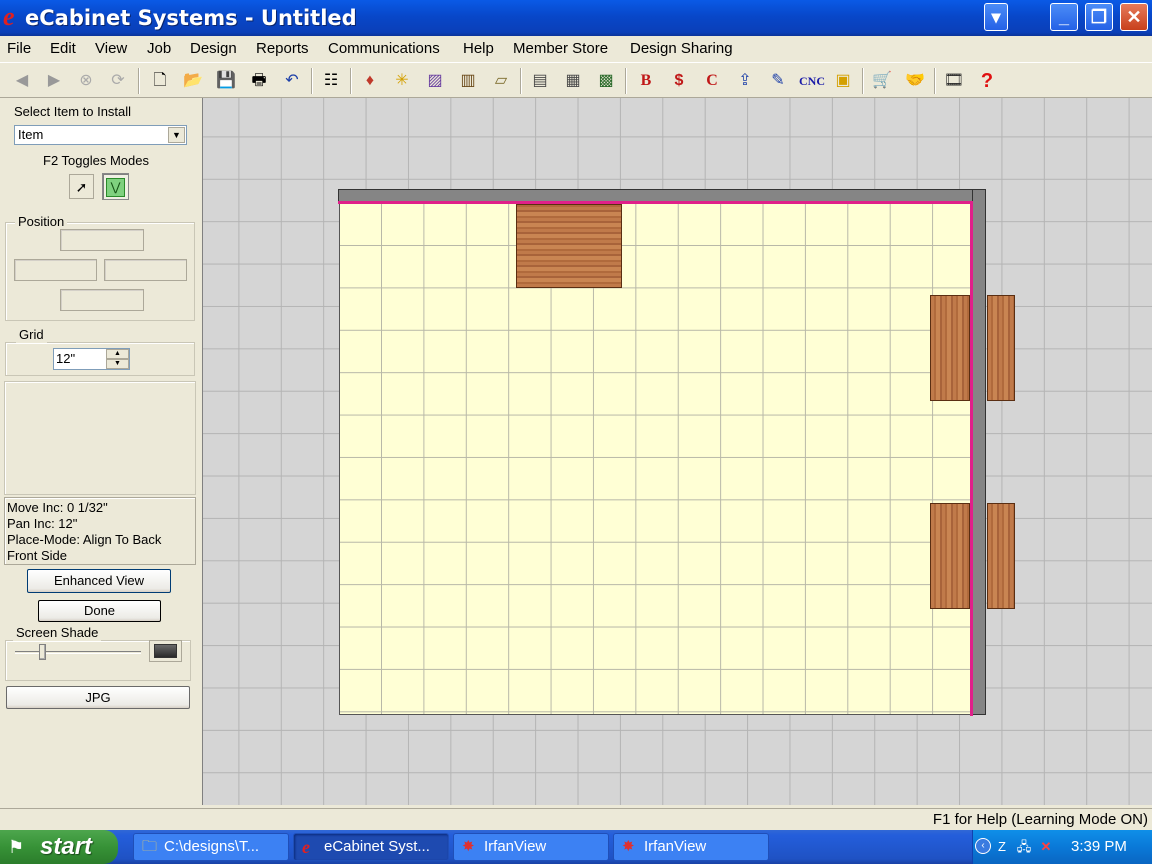  I want to click on spin-down-icon: ▼, so click(117, 364).